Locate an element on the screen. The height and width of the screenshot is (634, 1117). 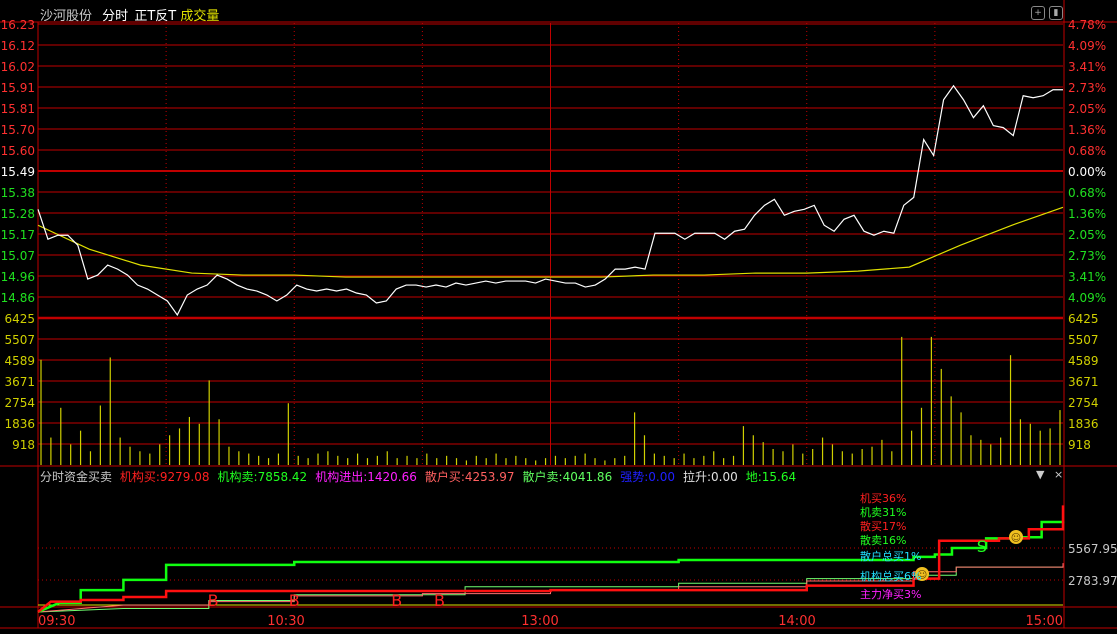
volume-tick-label-right: 3671 is located at coordinates (1083, 382).